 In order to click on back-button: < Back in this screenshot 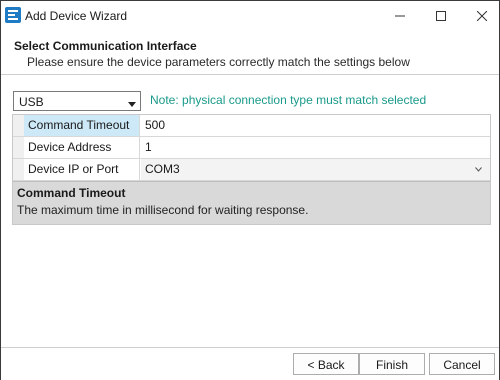, I will do `click(326, 364)`.